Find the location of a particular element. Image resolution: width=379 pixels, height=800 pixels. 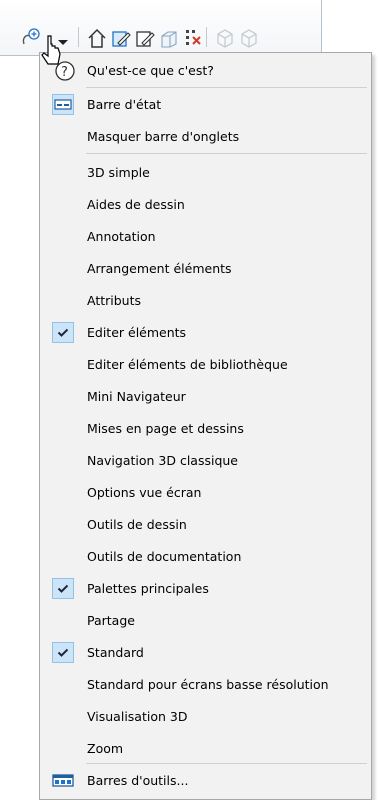

menu-item-label: Standard is located at coordinates (115, 652).